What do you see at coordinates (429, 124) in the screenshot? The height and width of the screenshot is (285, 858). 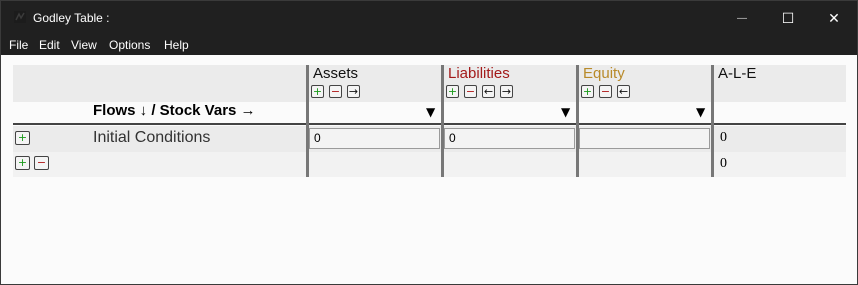 I see `header-divider` at bounding box center [429, 124].